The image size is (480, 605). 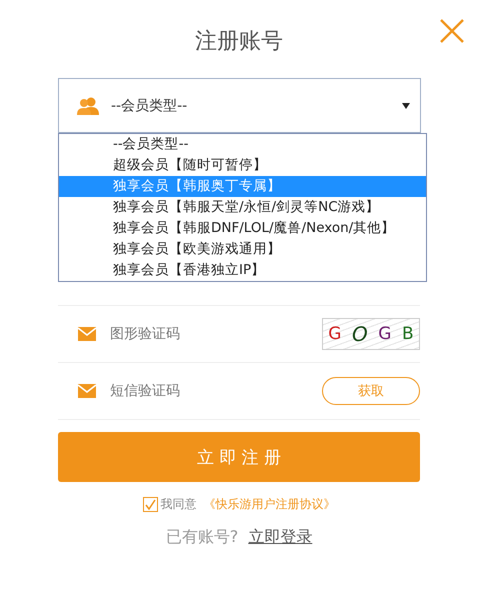 What do you see at coordinates (242, 228) in the screenshot?
I see `dropdown-option: 独享会员【韩服DNF/LOL/魔兽/Nexon/其他】` at bounding box center [242, 228].